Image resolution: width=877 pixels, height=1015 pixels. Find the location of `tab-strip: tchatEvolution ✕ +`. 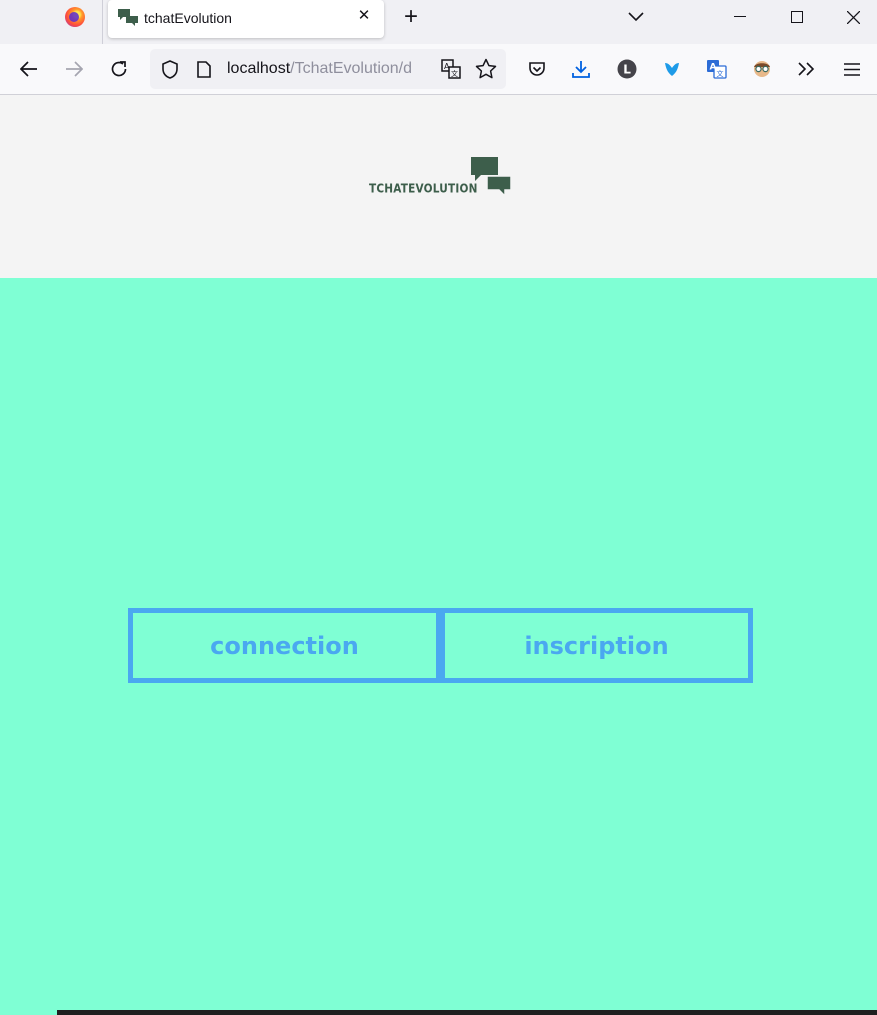

tab-strip: tchatEvolution ✕ + is located at coordinates (438, 22).